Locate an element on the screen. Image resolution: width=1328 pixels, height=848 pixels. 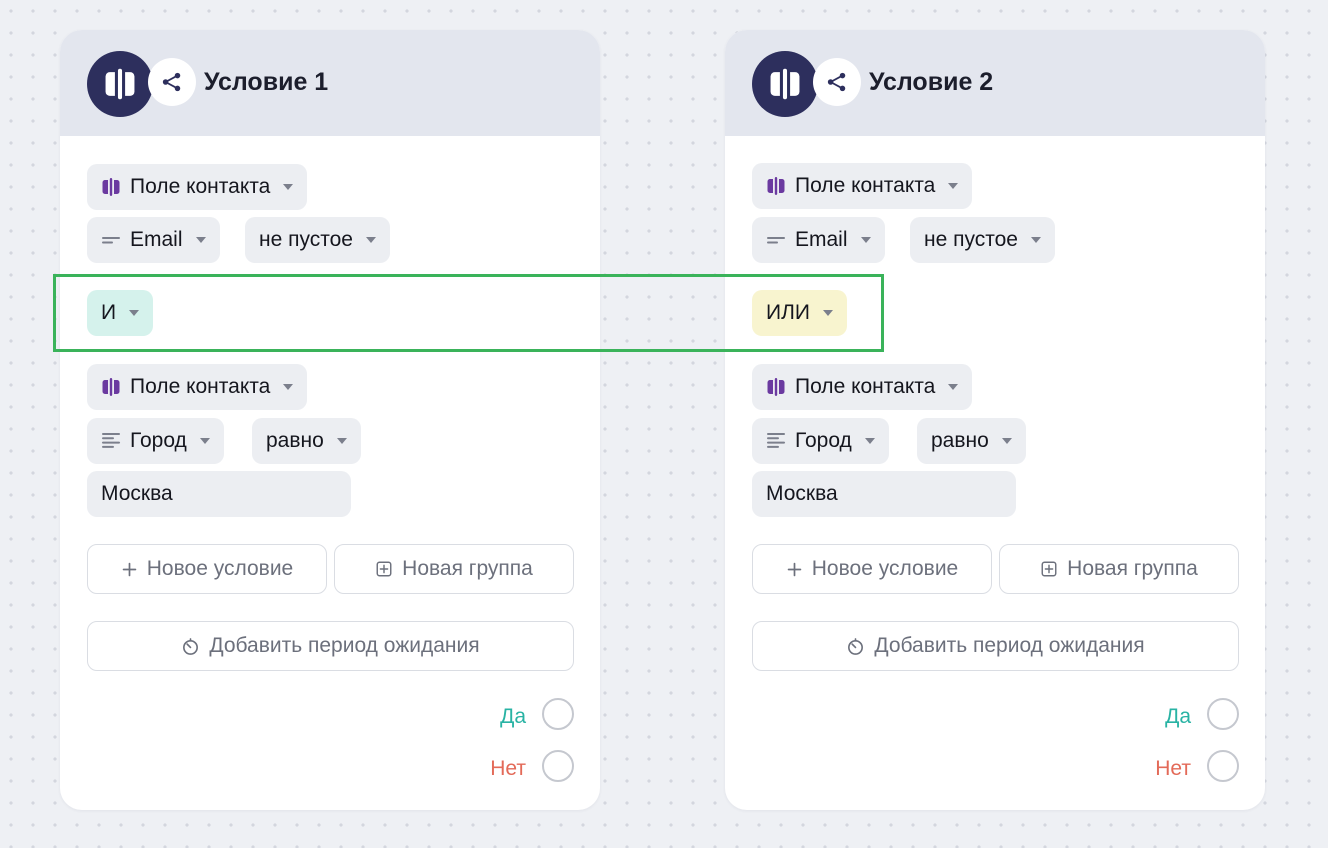
card-header: Условие 1 is located at coordinates (330, 83).